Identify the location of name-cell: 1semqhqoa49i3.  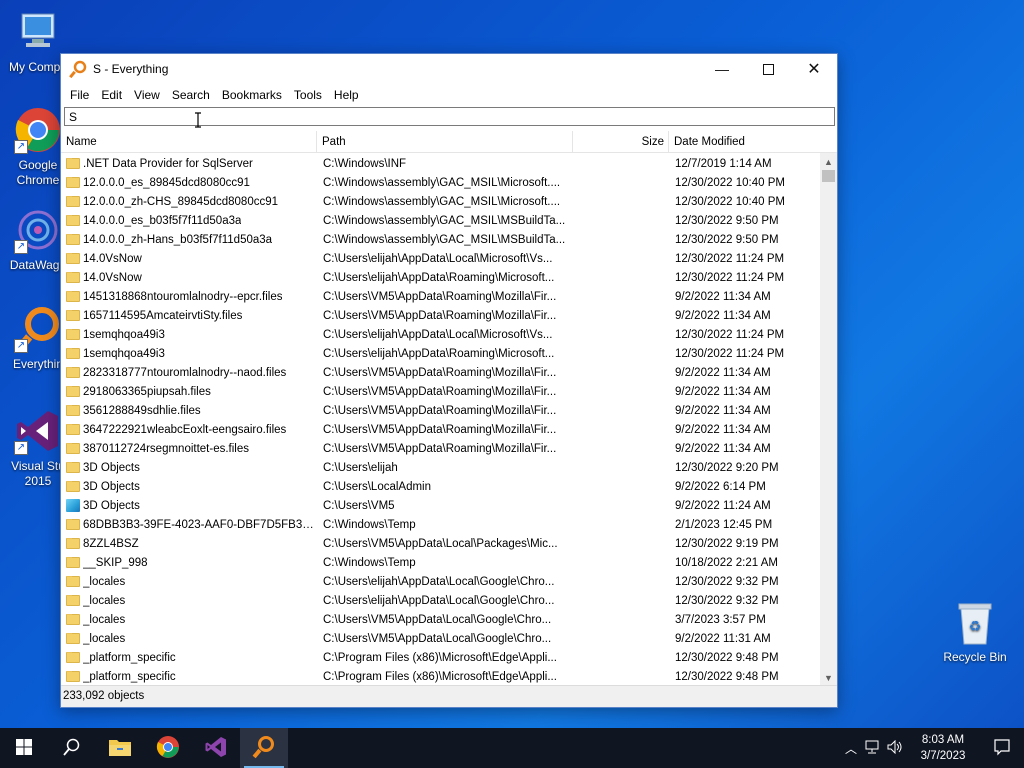
(189, 334).